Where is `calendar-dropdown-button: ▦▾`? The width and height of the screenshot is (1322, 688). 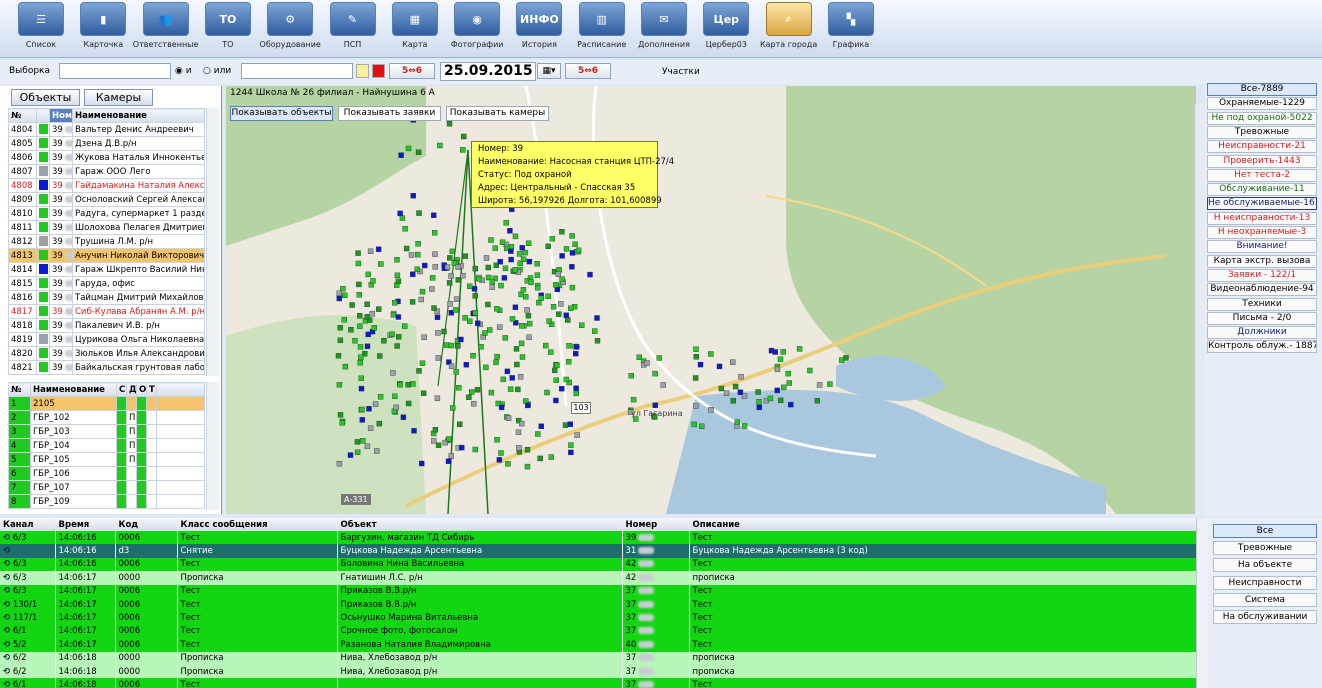 calendar-dropdown-button: ▦▾ is located at coordinates (549, 71).